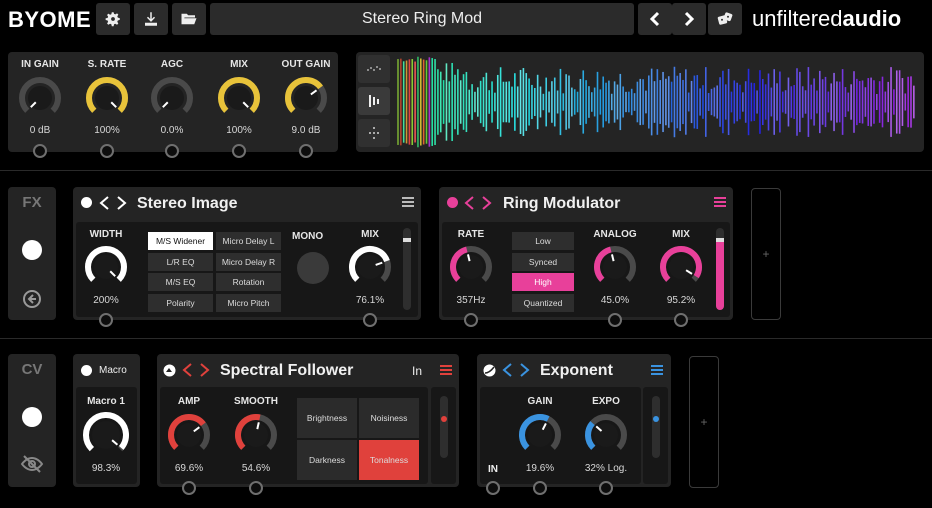 The width and height of the screenshot is (932, 508). I want to click on open-preset-button, so click(189, 19).